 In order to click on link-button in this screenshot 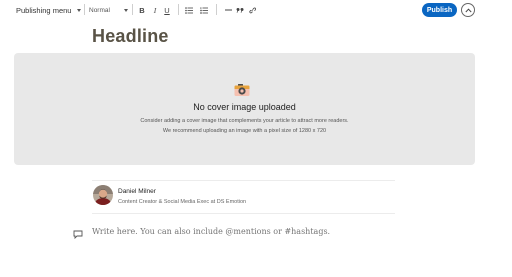, I will do `click(252, 10)`.